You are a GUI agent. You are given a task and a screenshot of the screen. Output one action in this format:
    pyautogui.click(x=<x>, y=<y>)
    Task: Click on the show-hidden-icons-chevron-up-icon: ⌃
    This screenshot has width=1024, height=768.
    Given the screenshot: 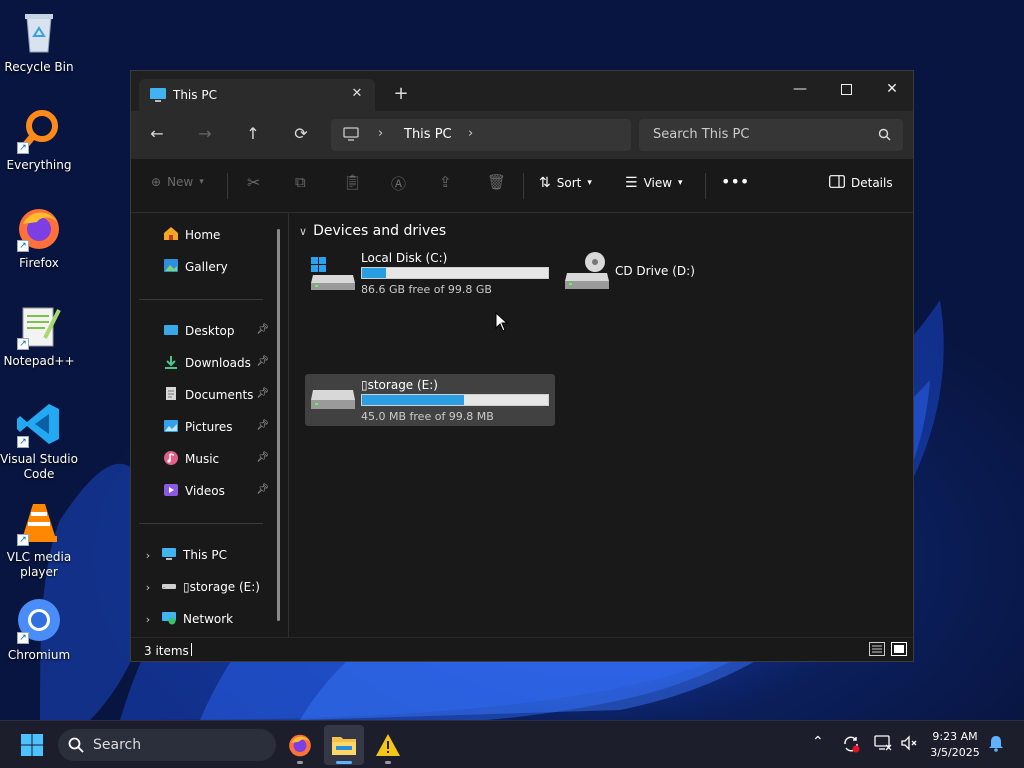 What is the action you would take?
    pyautogui.click(x=818, y=742)
    